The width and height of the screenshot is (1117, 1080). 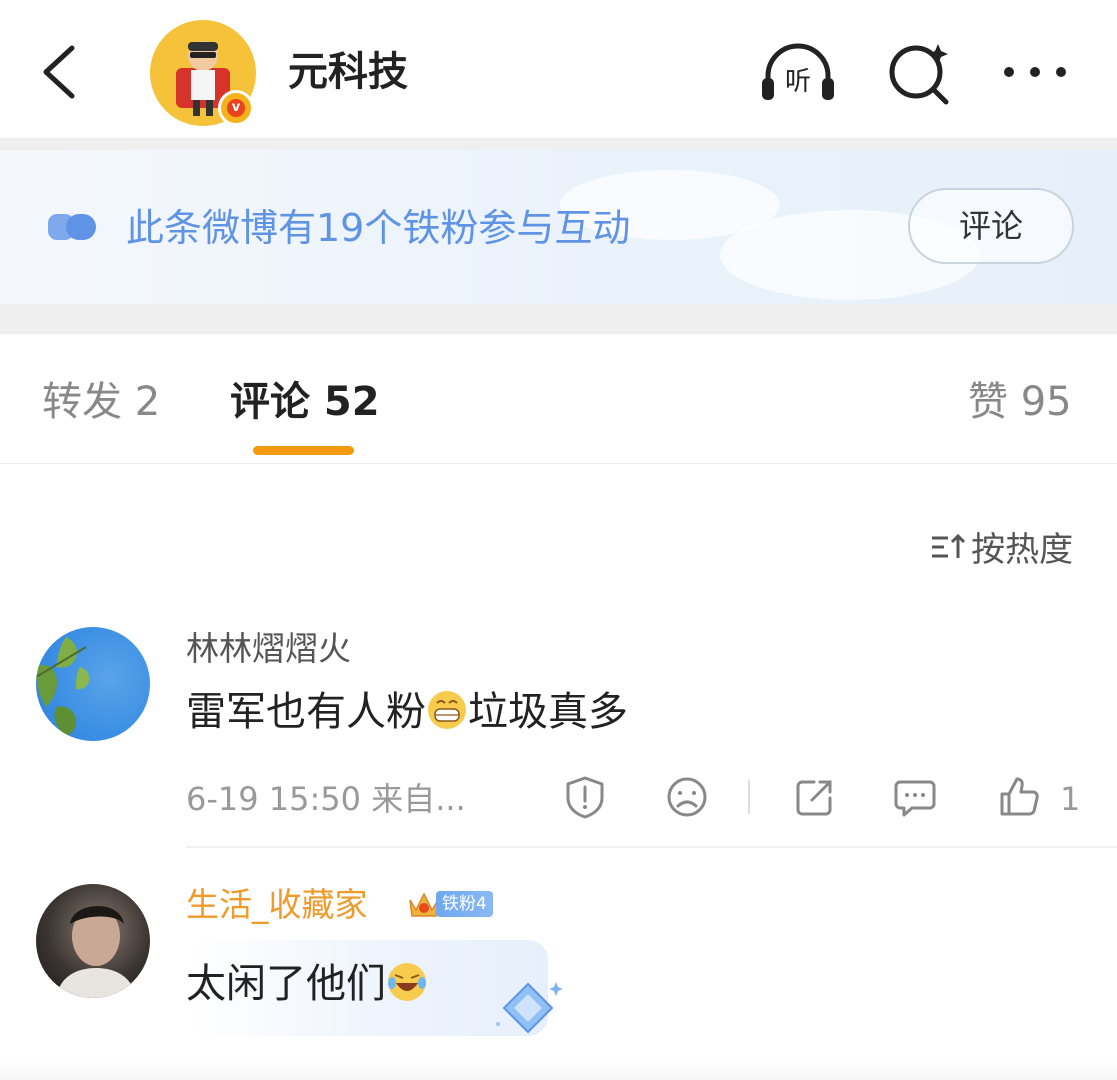 What do you see at coordinates (651, 847) in the screenshot?
I see `comment-divider` at bounding box center [651, 847].